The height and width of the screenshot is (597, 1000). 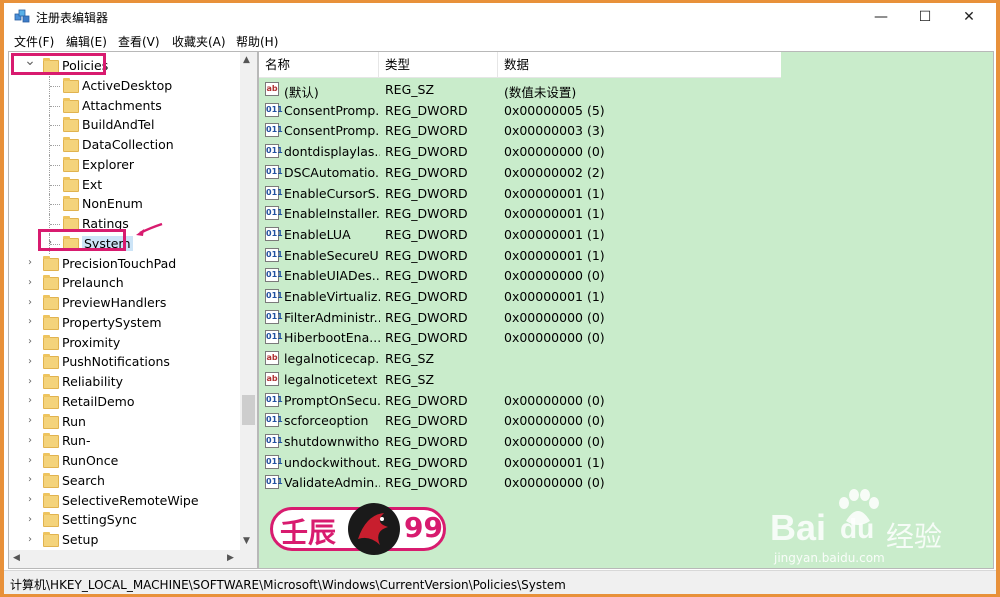 I want to click on tree-item-label: PrecisionTouchPad, so click(x=119, y=263).